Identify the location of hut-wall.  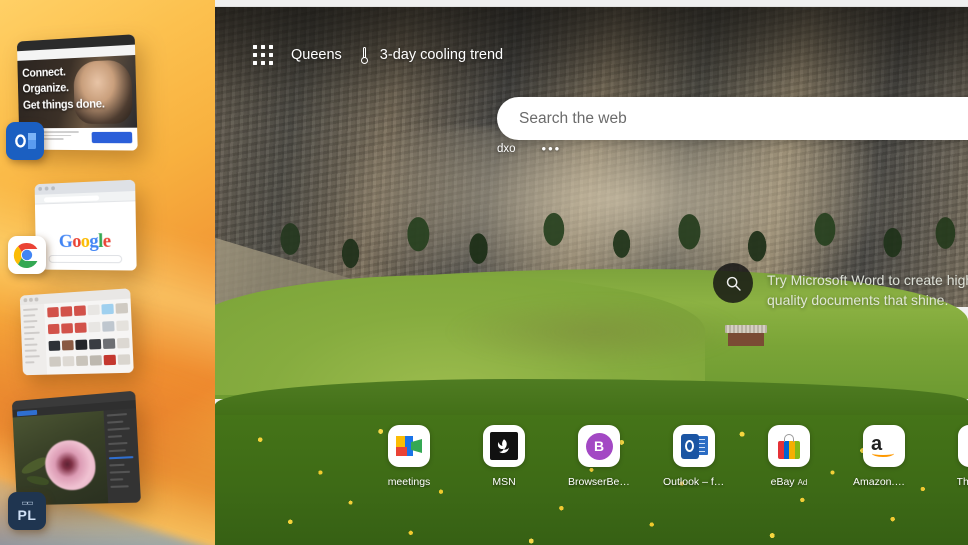
(746, 339).